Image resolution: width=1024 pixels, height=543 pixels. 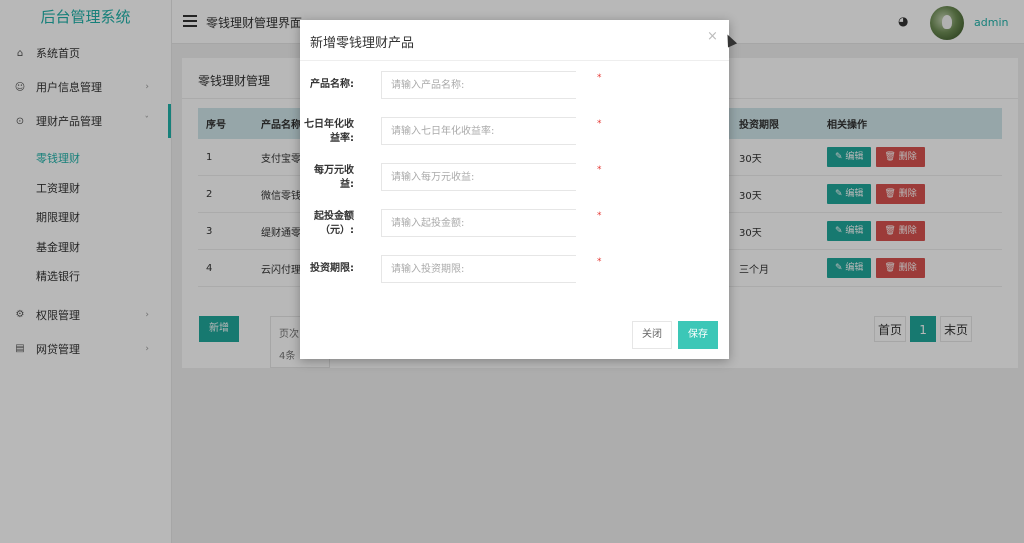 What do you see at coordinates (652, 335) in the screenshot?
I see `close-button: 关闭` at bounding box center [652, 335].